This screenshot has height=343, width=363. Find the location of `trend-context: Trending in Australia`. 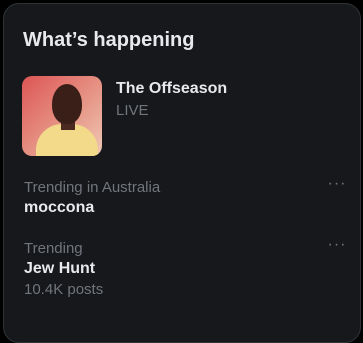

trend-context: Trending in Australia is located at coordinates (92, 187).